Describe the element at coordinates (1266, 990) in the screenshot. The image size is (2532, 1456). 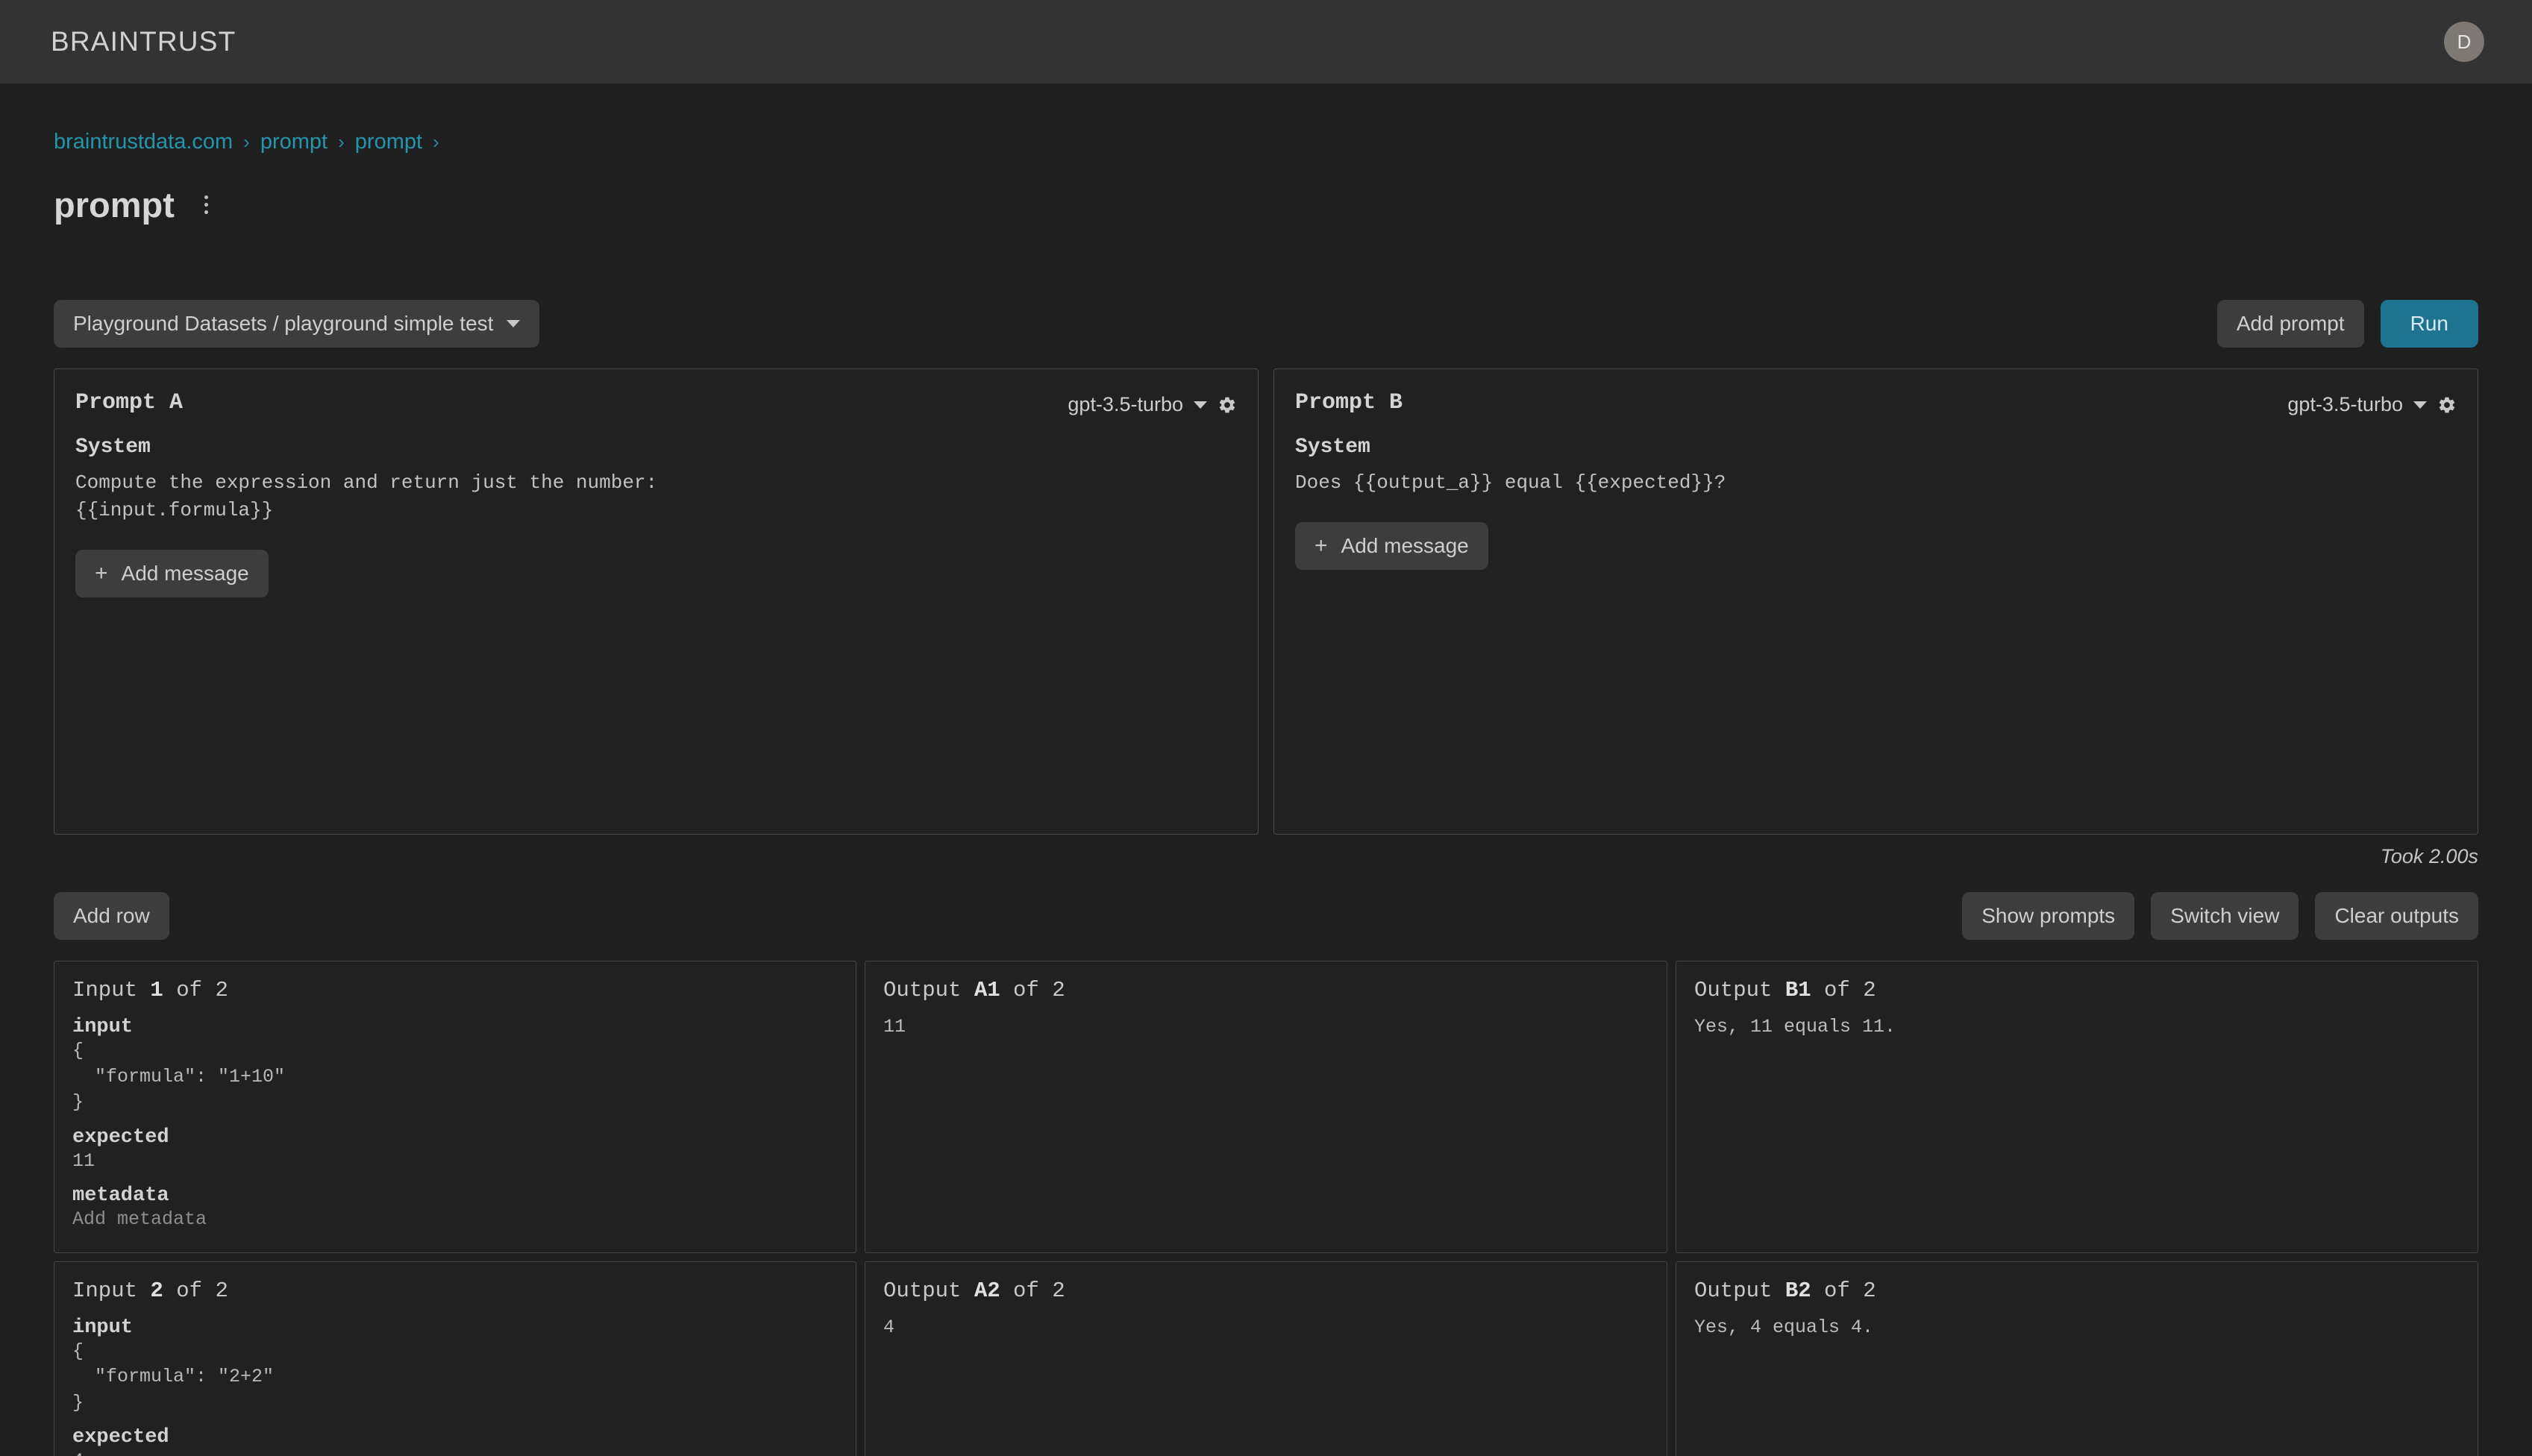
I see `output-a-header: Output A1 of 2` at that location.